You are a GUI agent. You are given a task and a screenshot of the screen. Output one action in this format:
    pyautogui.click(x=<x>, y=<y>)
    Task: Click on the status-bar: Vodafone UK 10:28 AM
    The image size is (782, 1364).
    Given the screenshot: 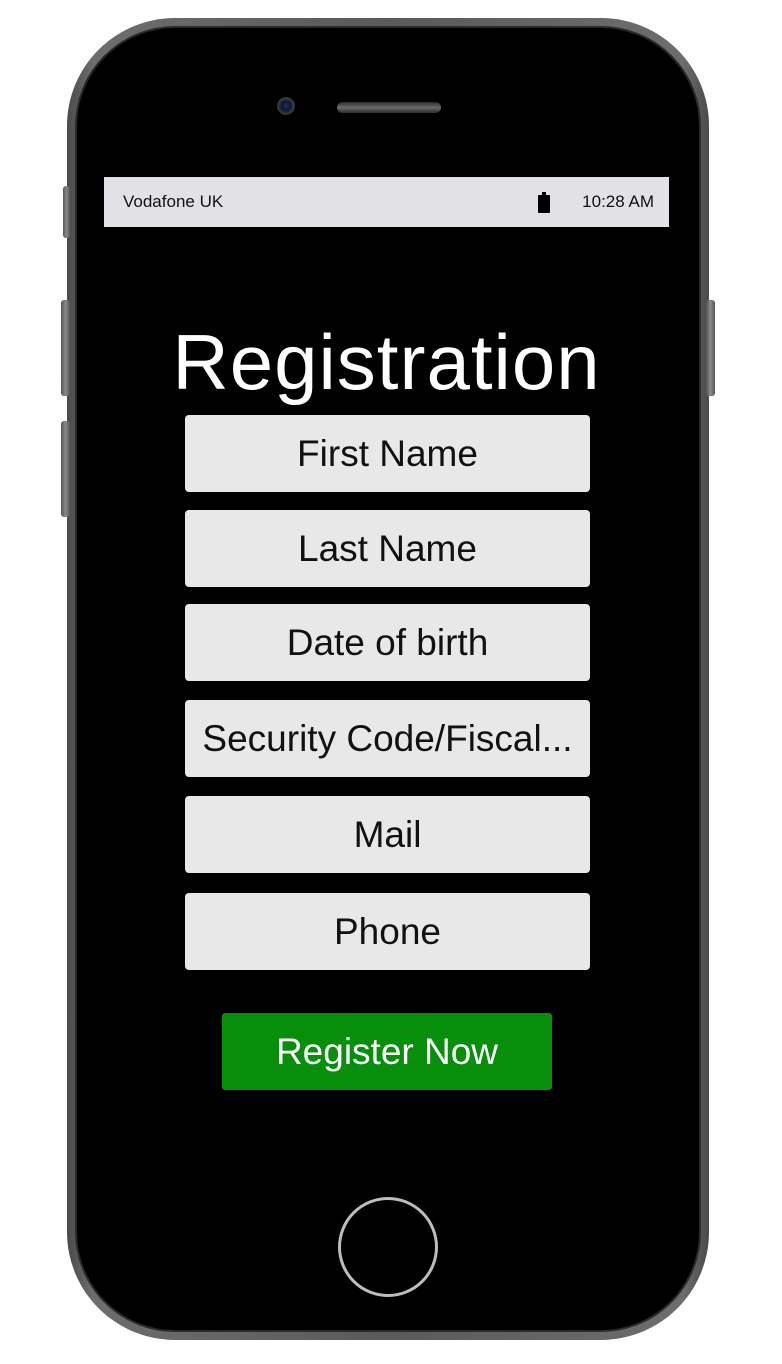 What is the action you would take?
    pyautogui.click(x=386, y=202)
    